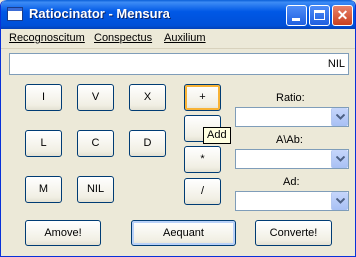 This screenshot has height=257, width=356. Describe the element at coordinates (15, 14) in the screenshot. I see `app-window-icon` at that location.